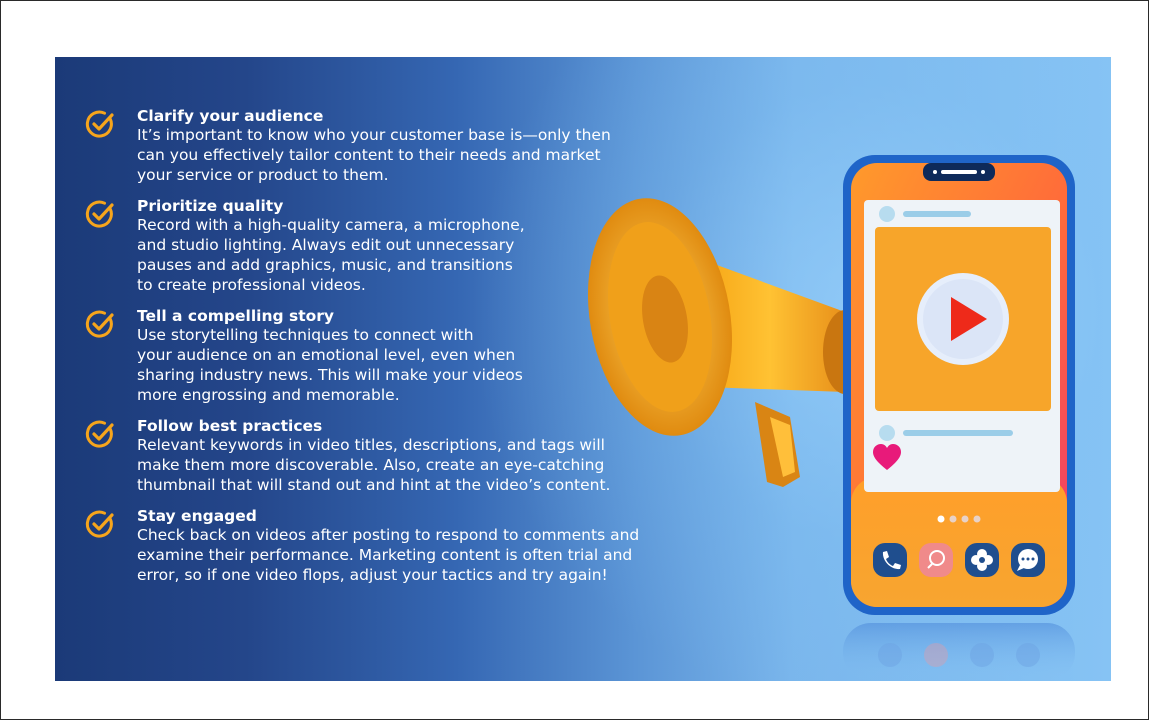 The image size is (1149, 720). I want to click on tip-title: Prioritize quality, so click(210, 206).